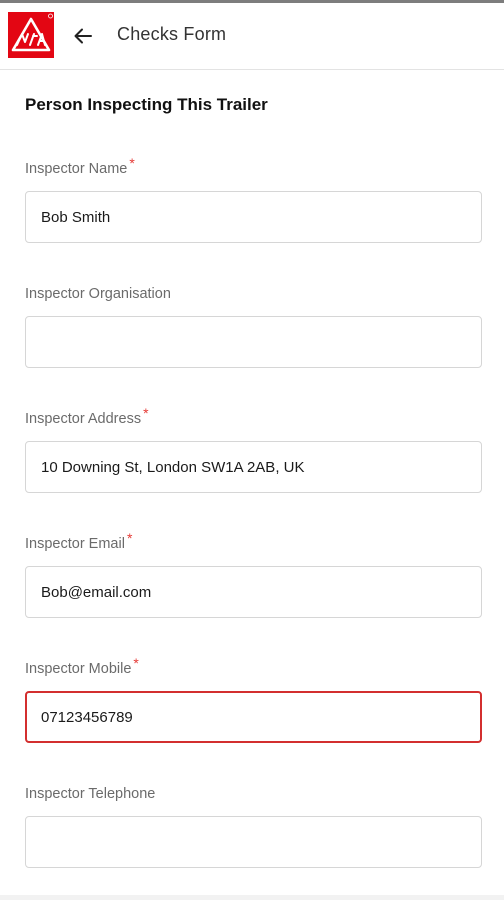 Image resolution: width=504 pixels, height=900 pixels. I want to click on inspector-address-label-text: Inspector Address, so click(83, 419).